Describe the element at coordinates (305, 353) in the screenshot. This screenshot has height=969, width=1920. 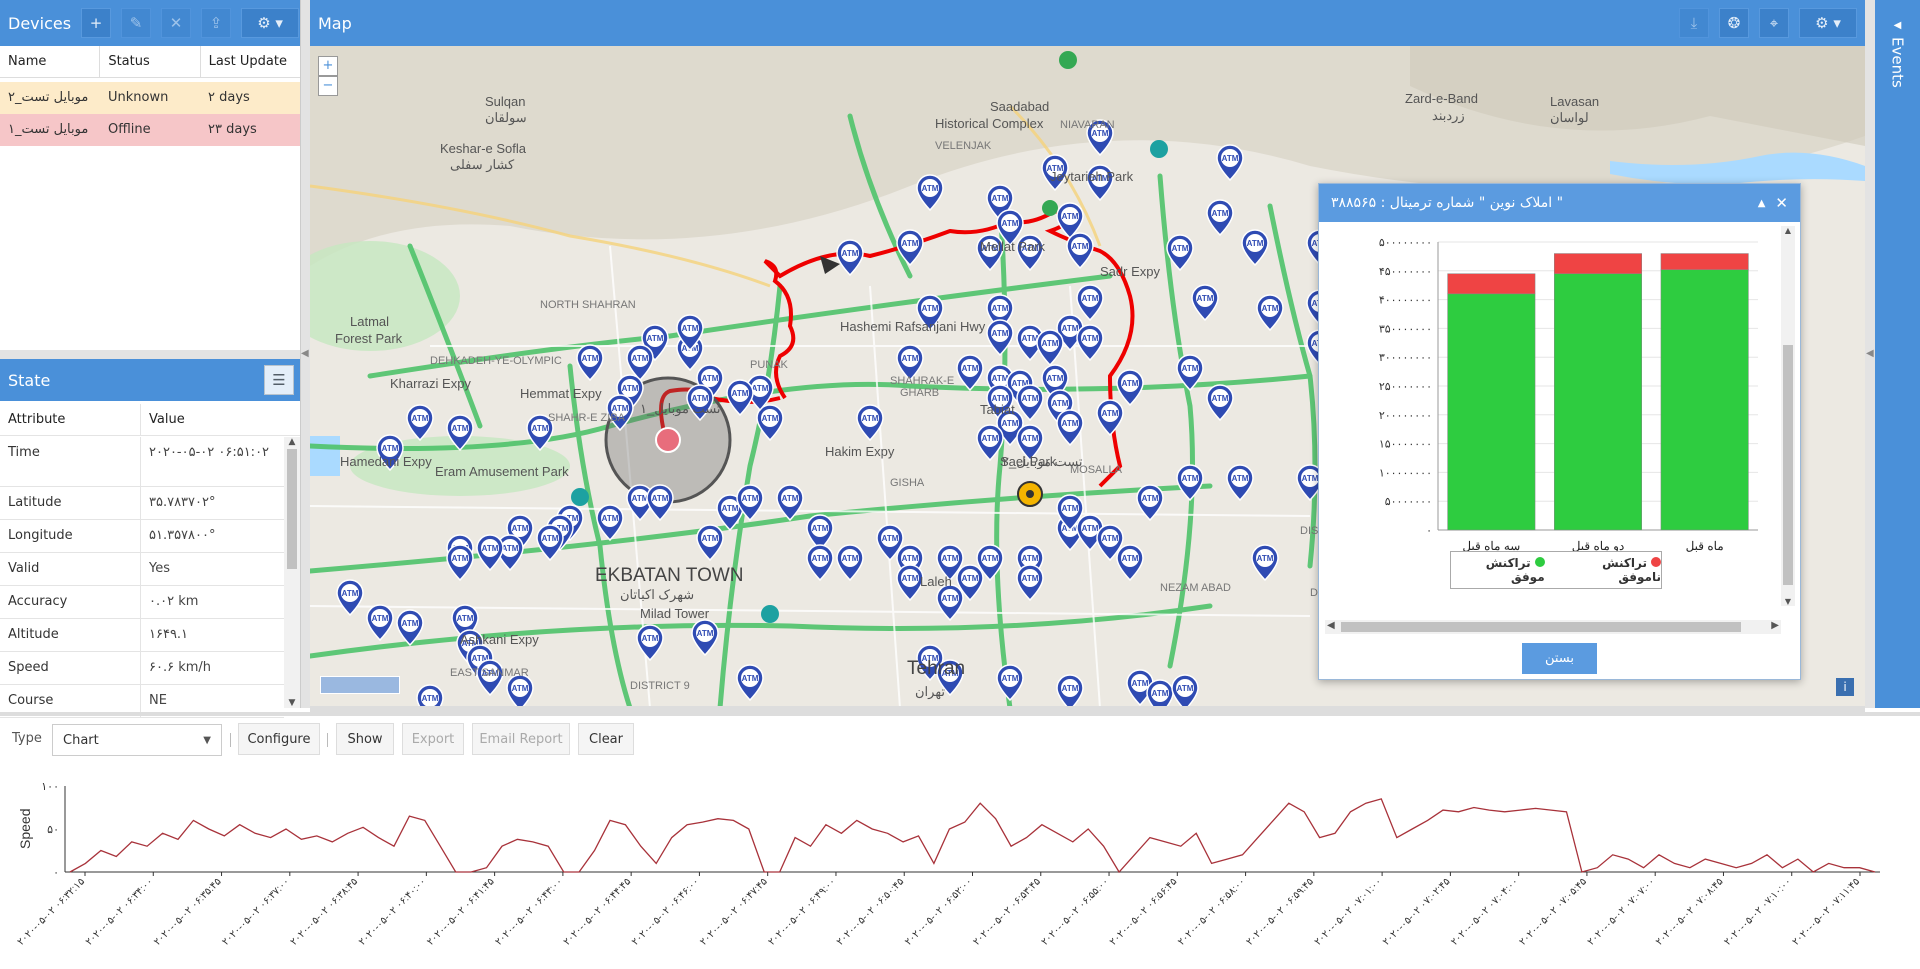
I see `collapse-left-icon: ◀` at that location.